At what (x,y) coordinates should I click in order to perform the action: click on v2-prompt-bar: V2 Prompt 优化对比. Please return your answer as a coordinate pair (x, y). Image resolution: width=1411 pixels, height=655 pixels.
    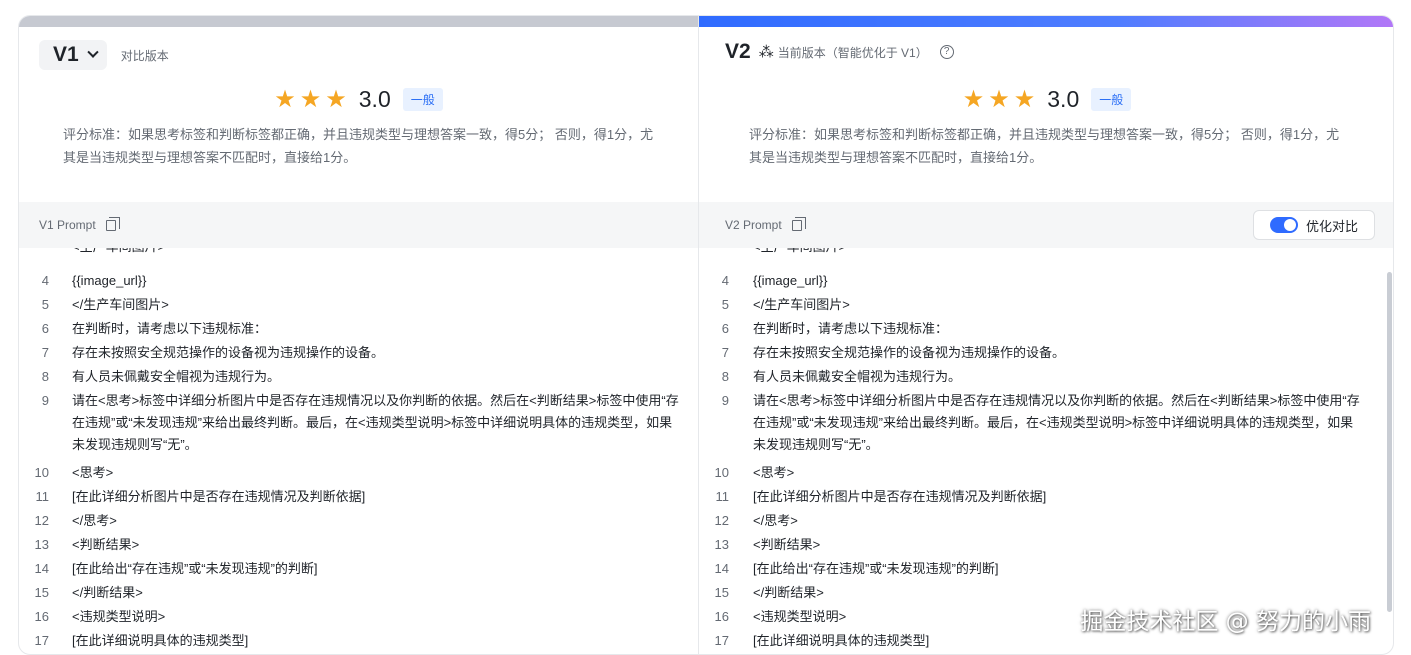
    Looking at the image, I should click on (1046, 225).